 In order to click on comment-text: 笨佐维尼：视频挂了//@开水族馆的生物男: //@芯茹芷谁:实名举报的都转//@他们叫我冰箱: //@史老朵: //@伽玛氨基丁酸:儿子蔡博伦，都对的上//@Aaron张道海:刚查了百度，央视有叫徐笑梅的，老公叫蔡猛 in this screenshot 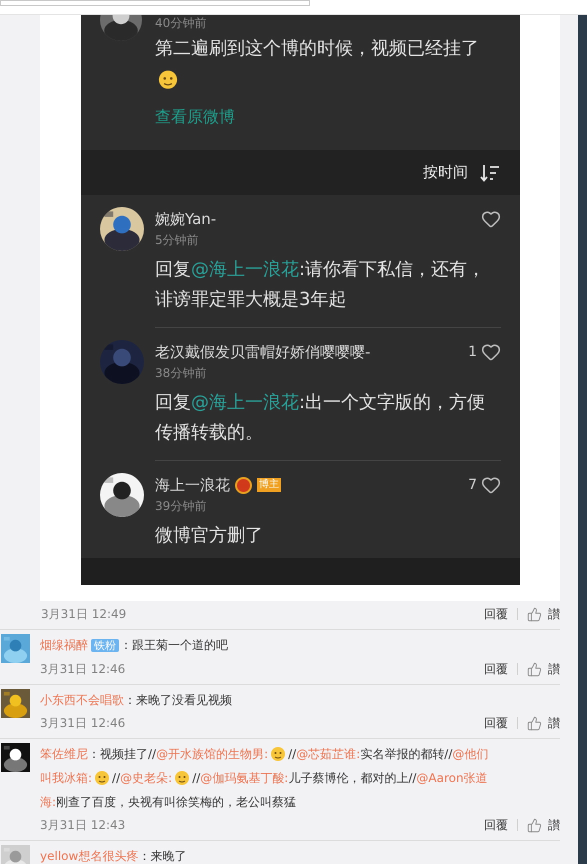, I will do `click(270, 778)`.